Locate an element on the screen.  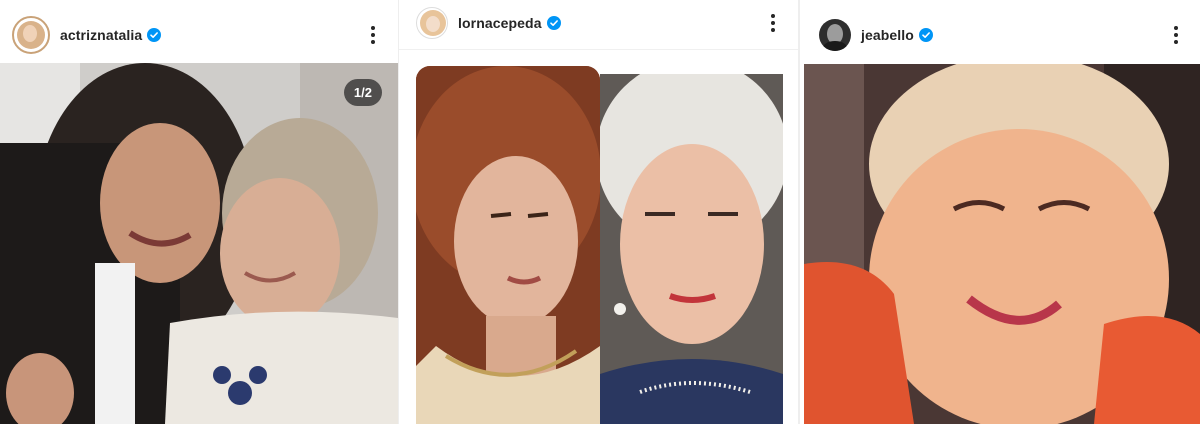
username: jeabello is located at coordinates (887, 35).